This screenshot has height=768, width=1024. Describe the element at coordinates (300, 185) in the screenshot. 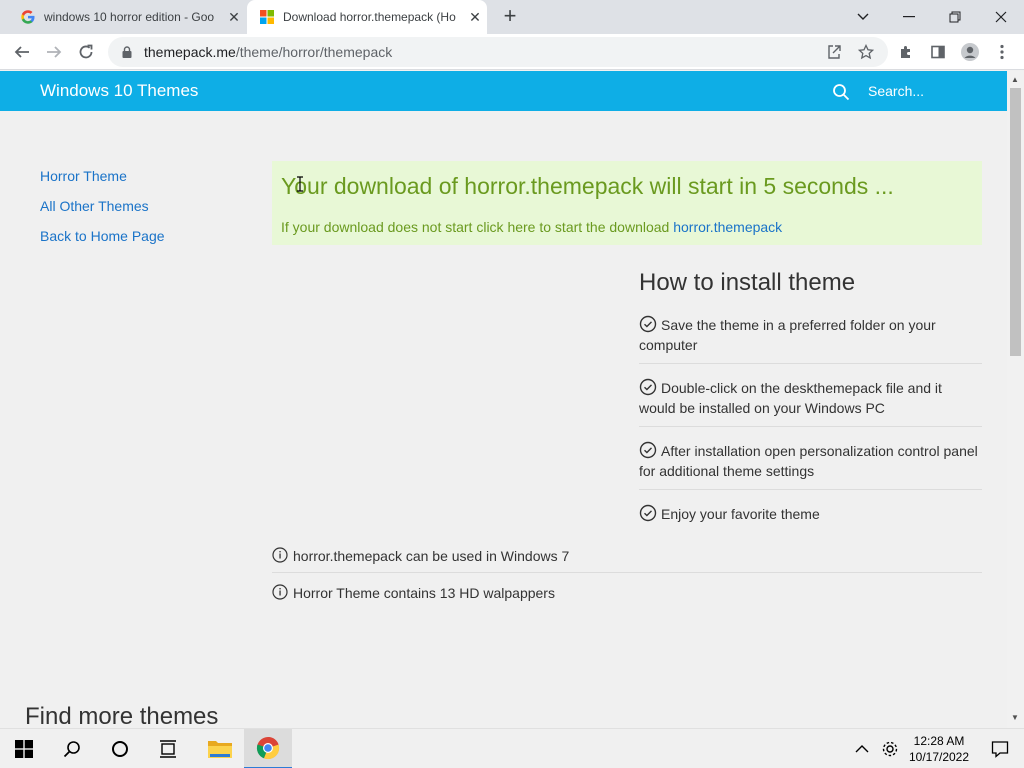

I see `text-cursor-icon` at that location.